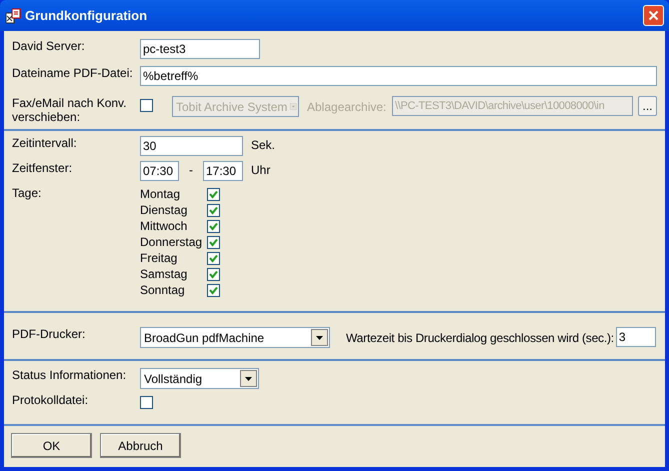 The width and height of the screenshot is (669, 471). Describe the element at coordinates (235, 337) in the screenshot. I see `printer-dropdown: BroadGun pdfMachine` at that location.